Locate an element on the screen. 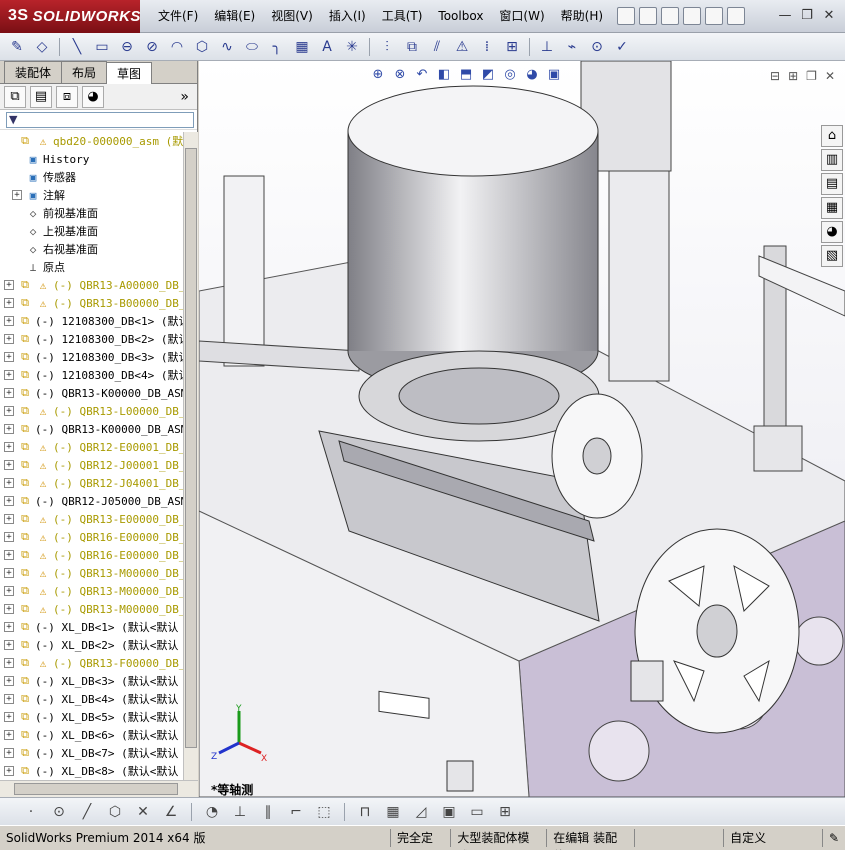 The width and height of the screenshot is (845, 850). tree-item: + ⧉ ⚠ (-) QBR12-J00001_DB_ is located at coordinates (91, 465).